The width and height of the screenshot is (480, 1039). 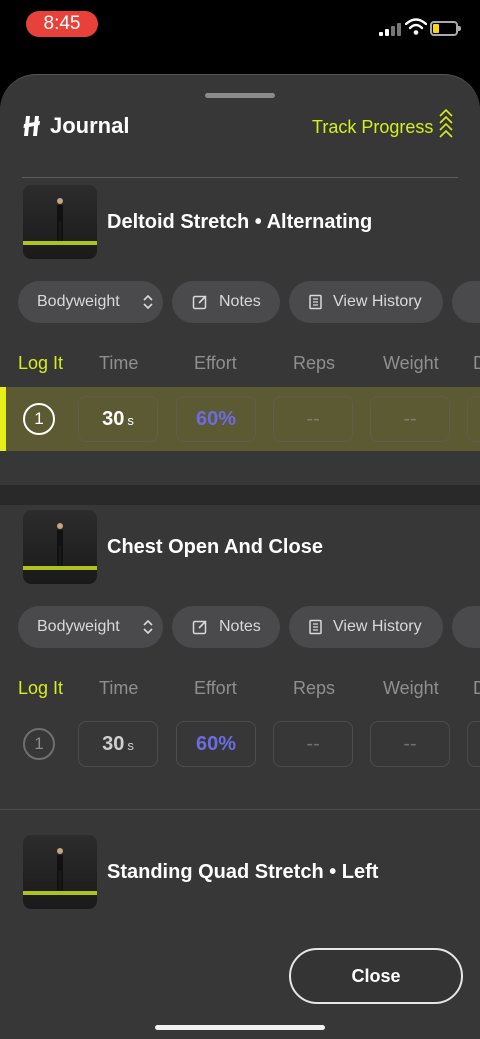 I want to click on sheet-grabber, so click(x=240, y=95).